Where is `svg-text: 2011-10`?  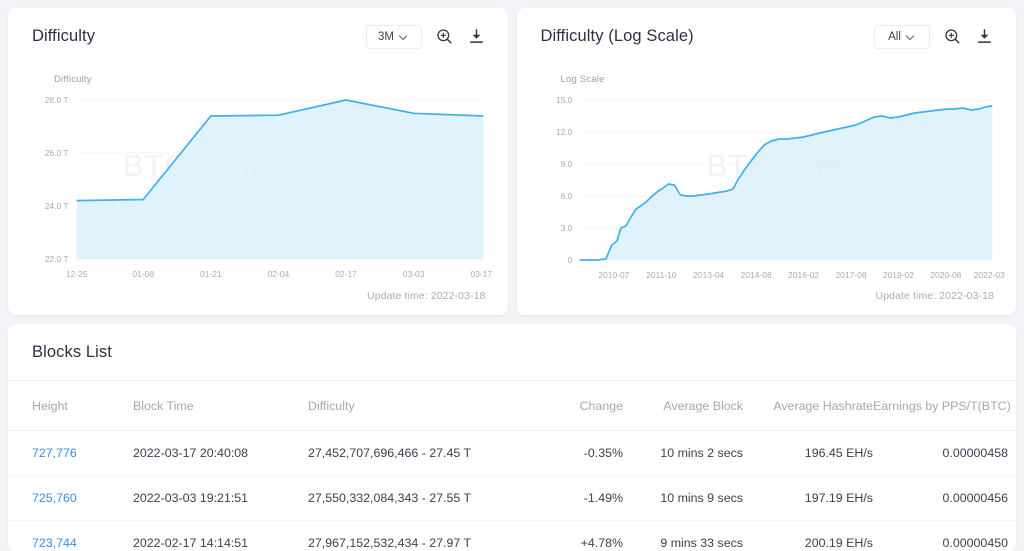 svg-text: 2011-10 is located at coordinates (661, 275).